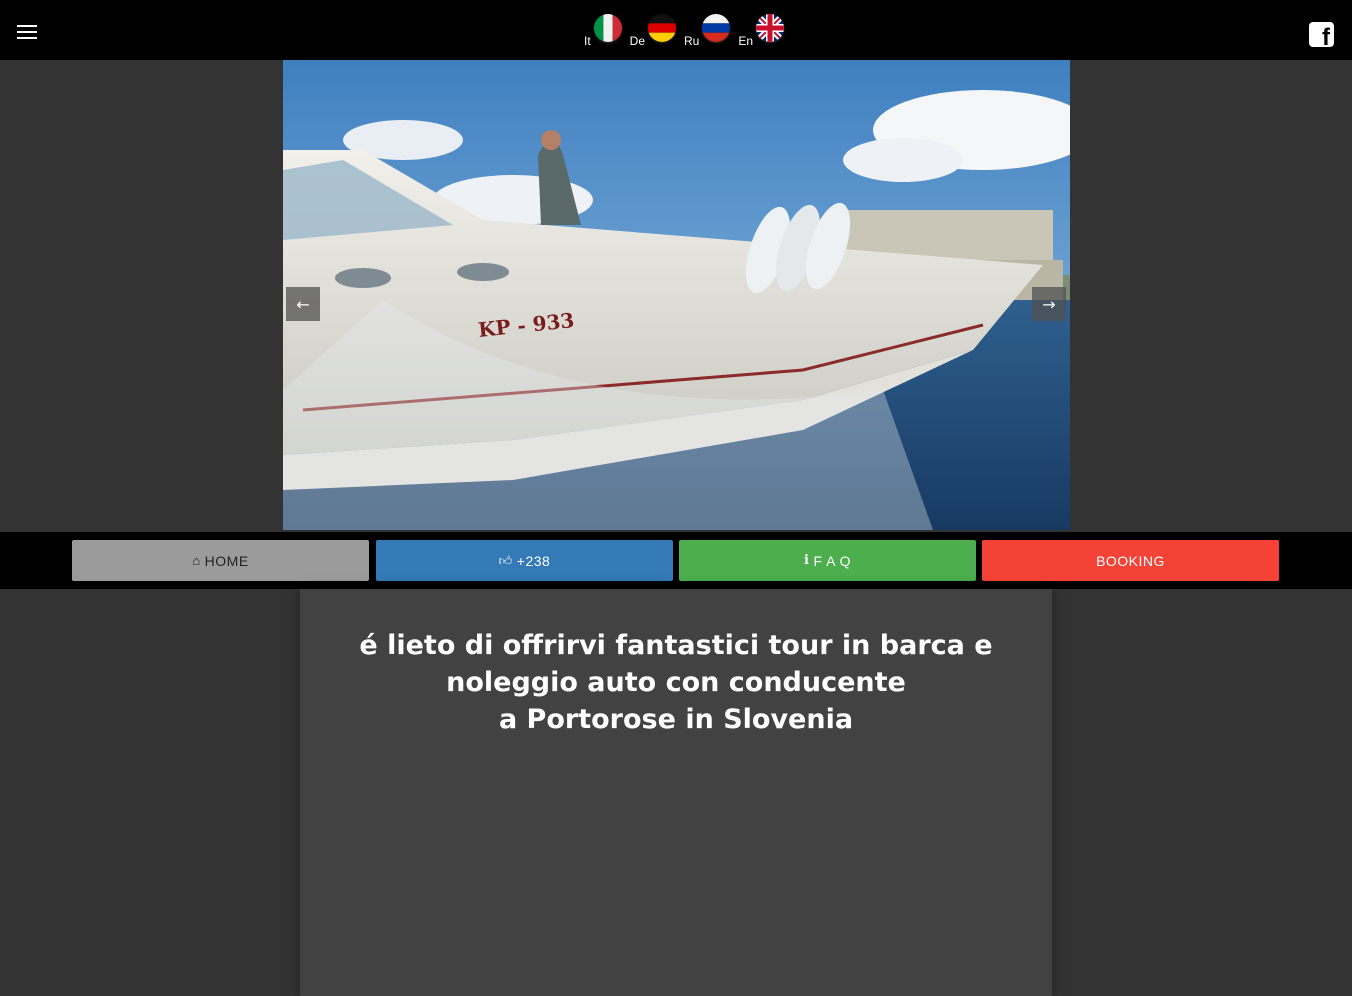 Image resolution: width=1352 pixels, height=996 pixels. What do you see at coordinates (716, 28) in the screenshot?
I see `russia-flag-icon` at bounding box center [716, 28].